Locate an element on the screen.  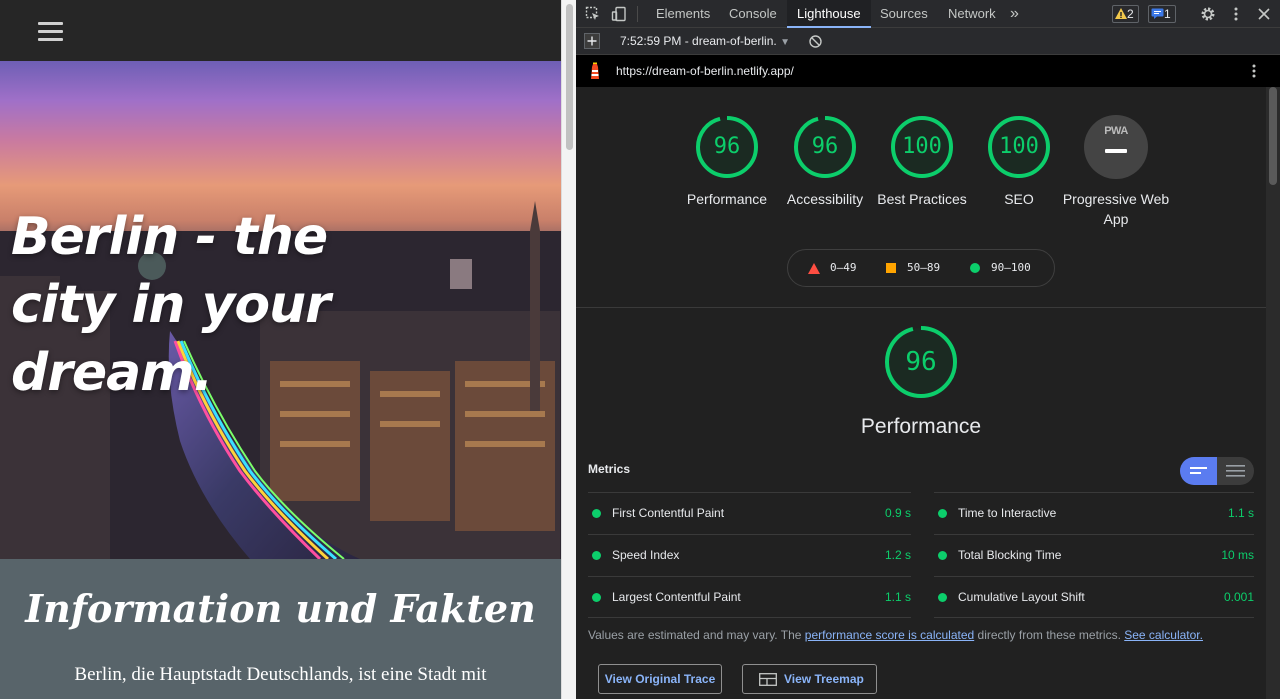
devtools-scrollbar is located at coordinates (1273, 393).